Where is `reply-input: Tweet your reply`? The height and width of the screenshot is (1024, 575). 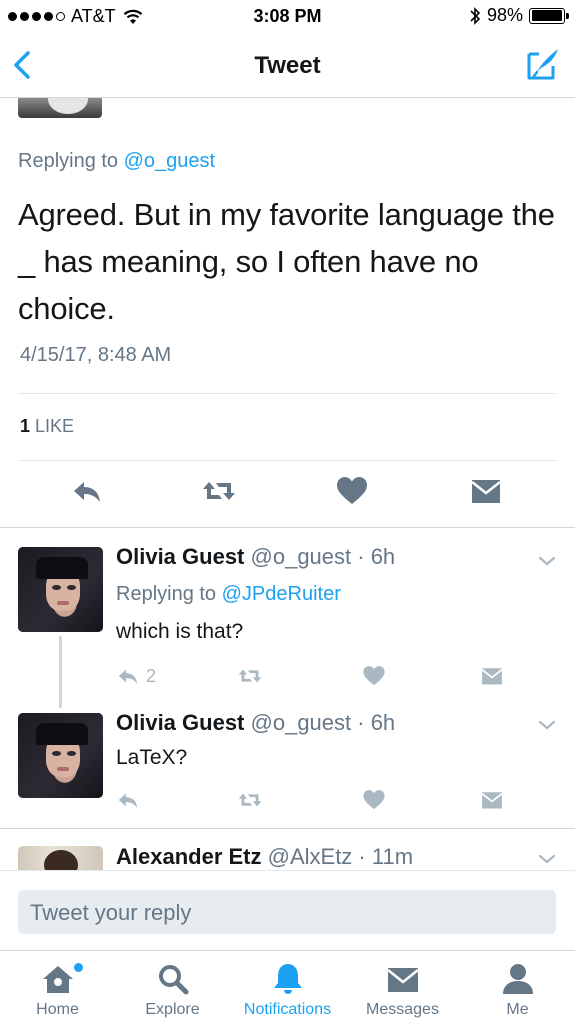 reply-input: Tweet your reply is located at coordinates (287, 912).